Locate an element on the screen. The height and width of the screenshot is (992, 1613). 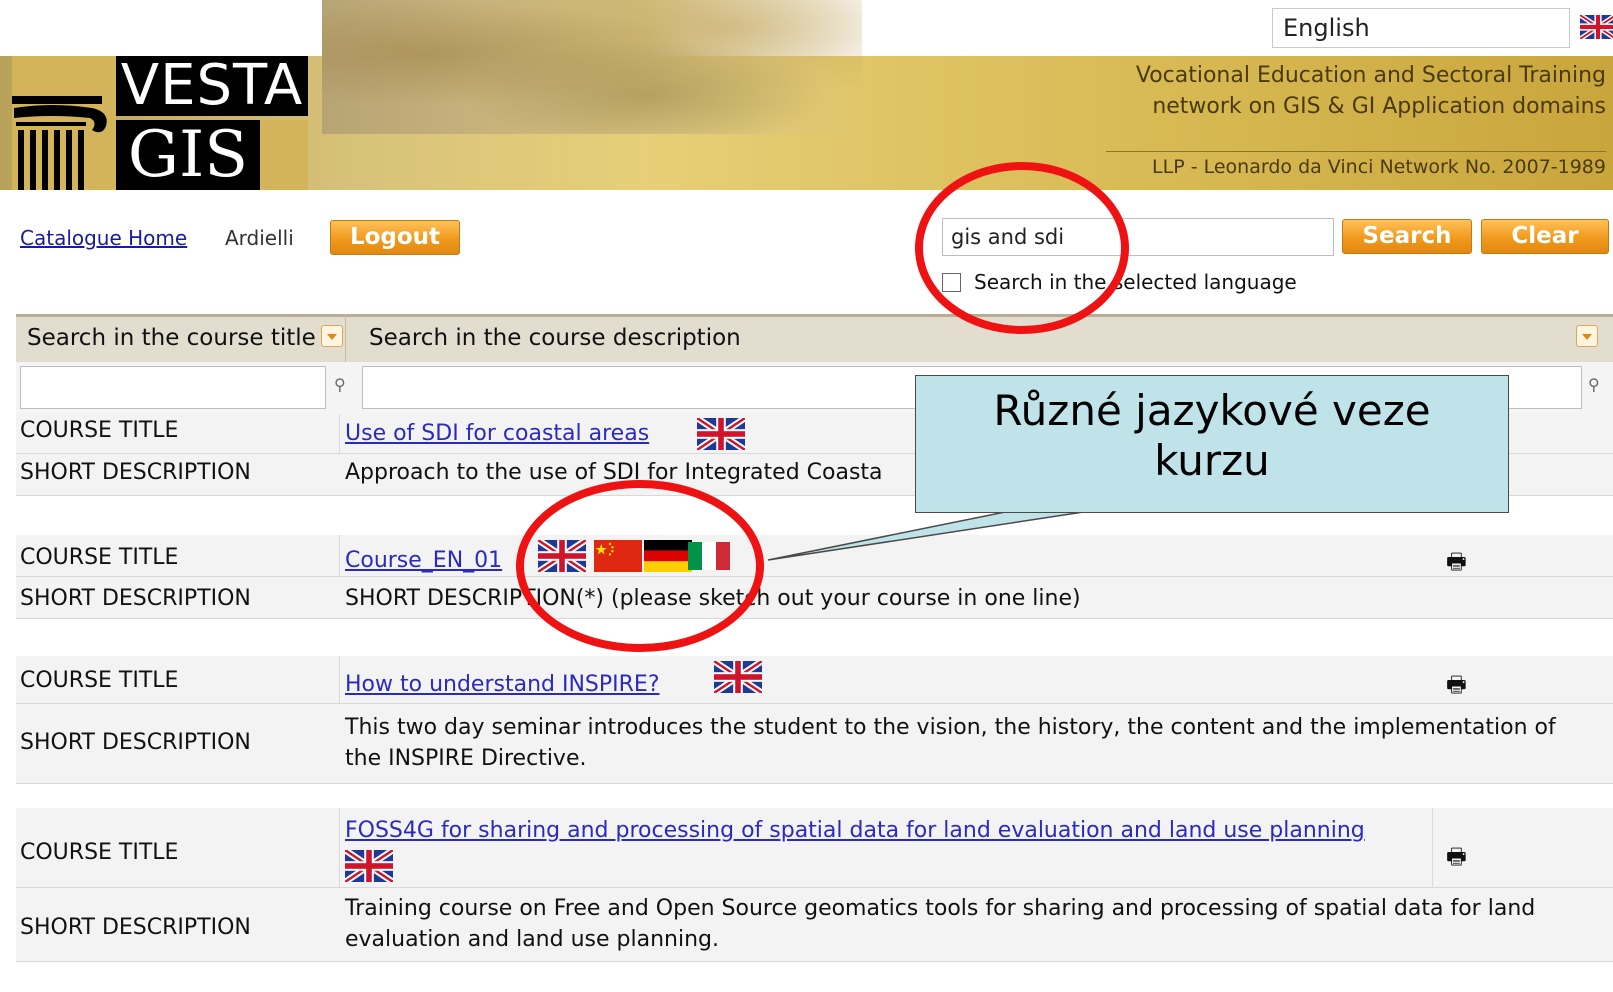
language-select: English is located at coordinates (1421, 28).